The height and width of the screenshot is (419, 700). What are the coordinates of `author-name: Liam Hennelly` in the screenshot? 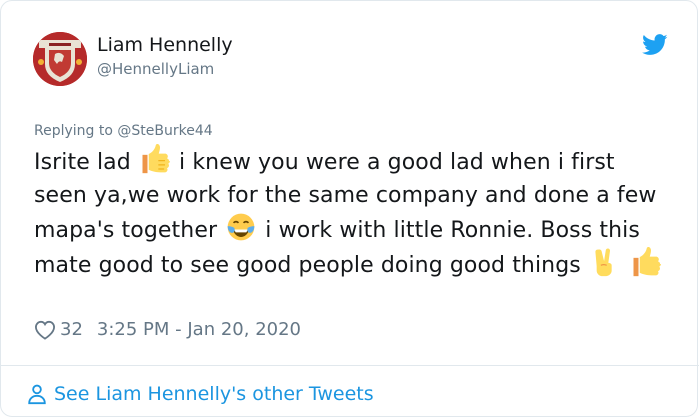 It's located at (165, 45).